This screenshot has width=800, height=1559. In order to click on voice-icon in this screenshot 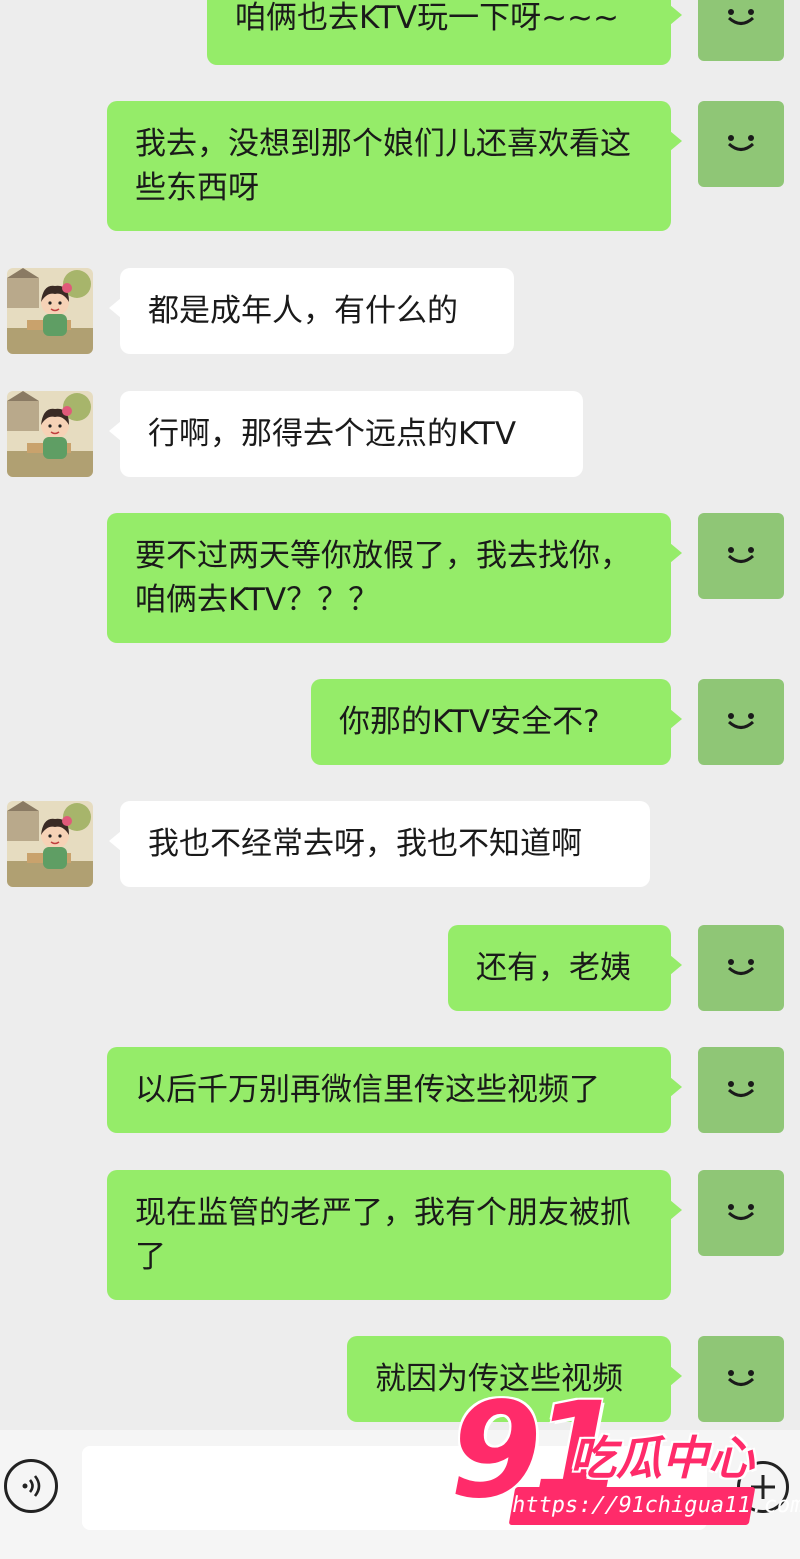, I will do `click(31, 1486)`.